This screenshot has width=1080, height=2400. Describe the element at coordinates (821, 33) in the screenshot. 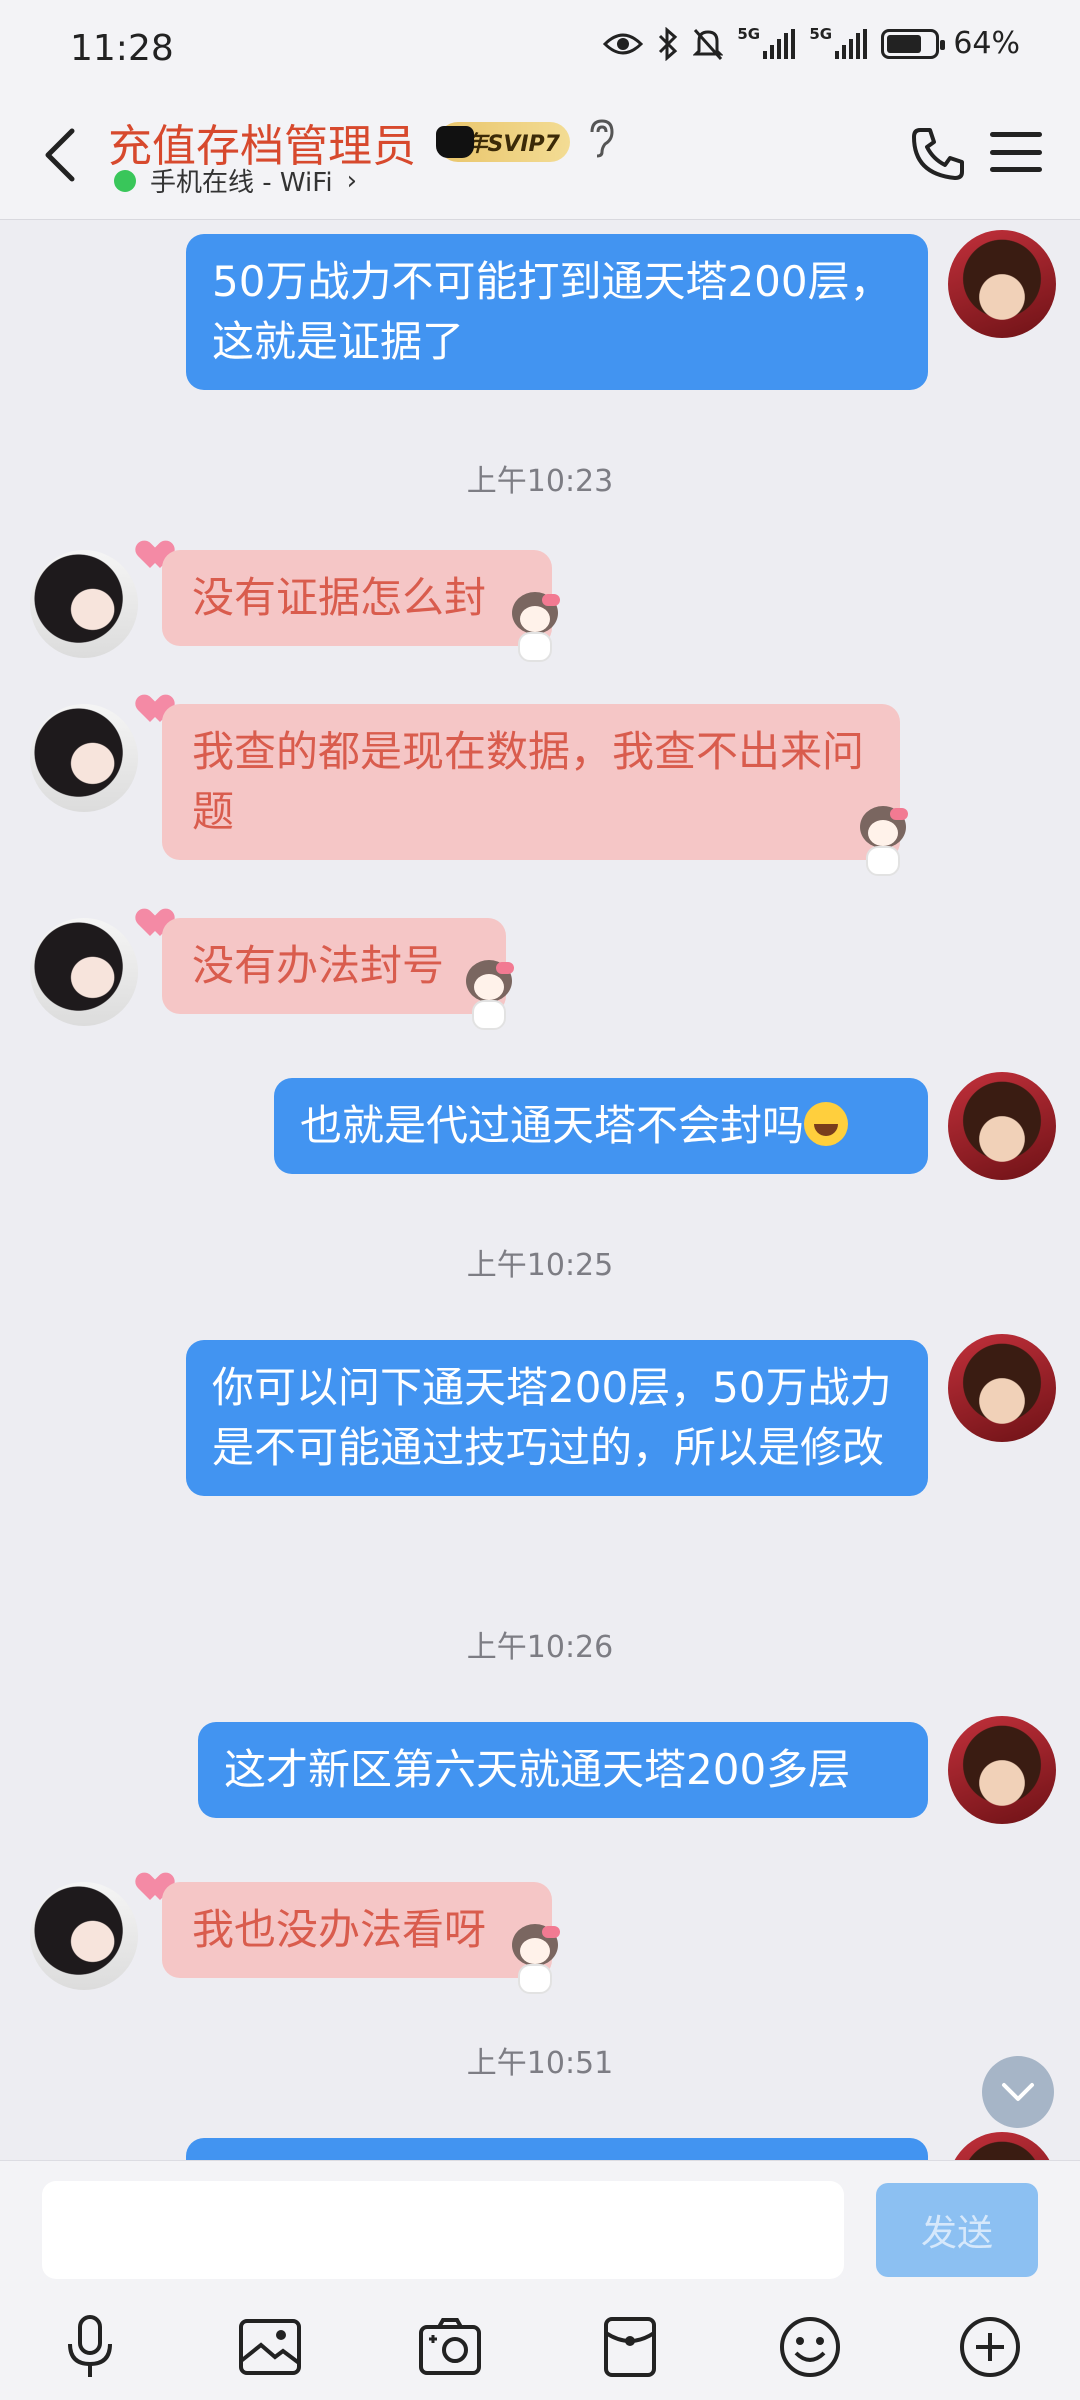

I see `network-type-2: 5G` at that location.